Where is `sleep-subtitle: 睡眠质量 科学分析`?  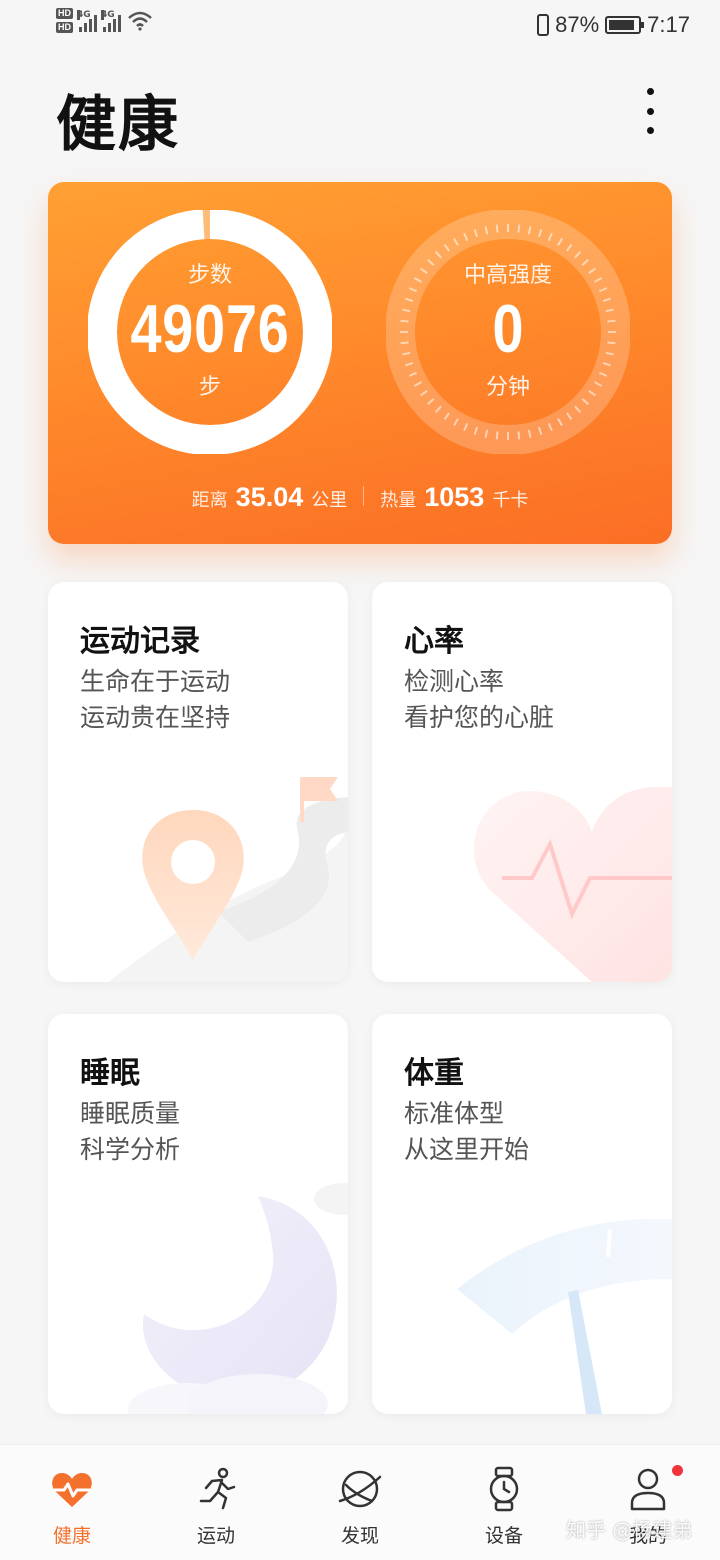
sleep-subtitle: 睡眠质量 科学分析 is located at coordinates (130, 1132).